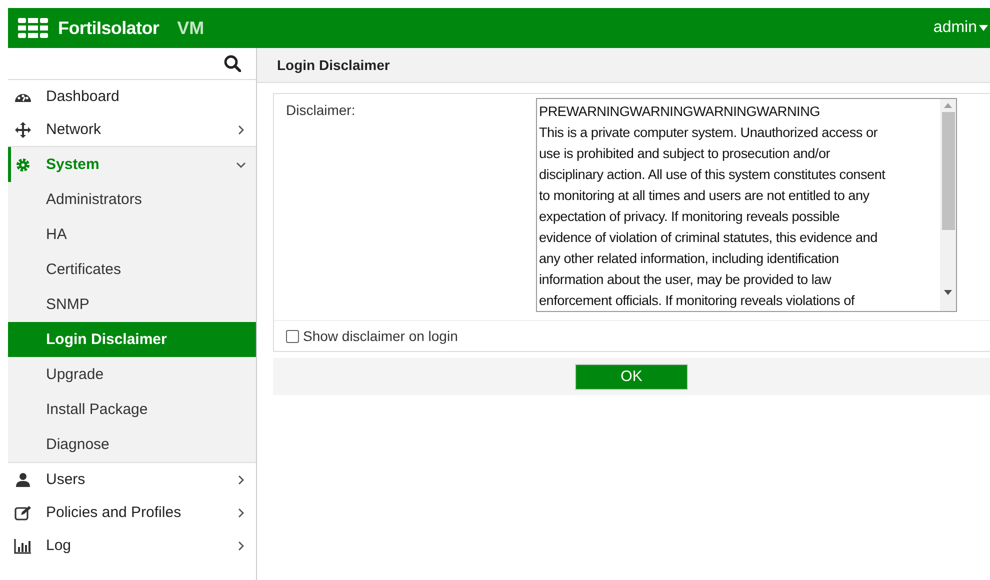 The height and width of the screenshot is (580, 990). What do you see at coordinates (132, 269) in the screenshot?
I see `sidebar-subitem: Certificates` at bounding box center [132, 269].